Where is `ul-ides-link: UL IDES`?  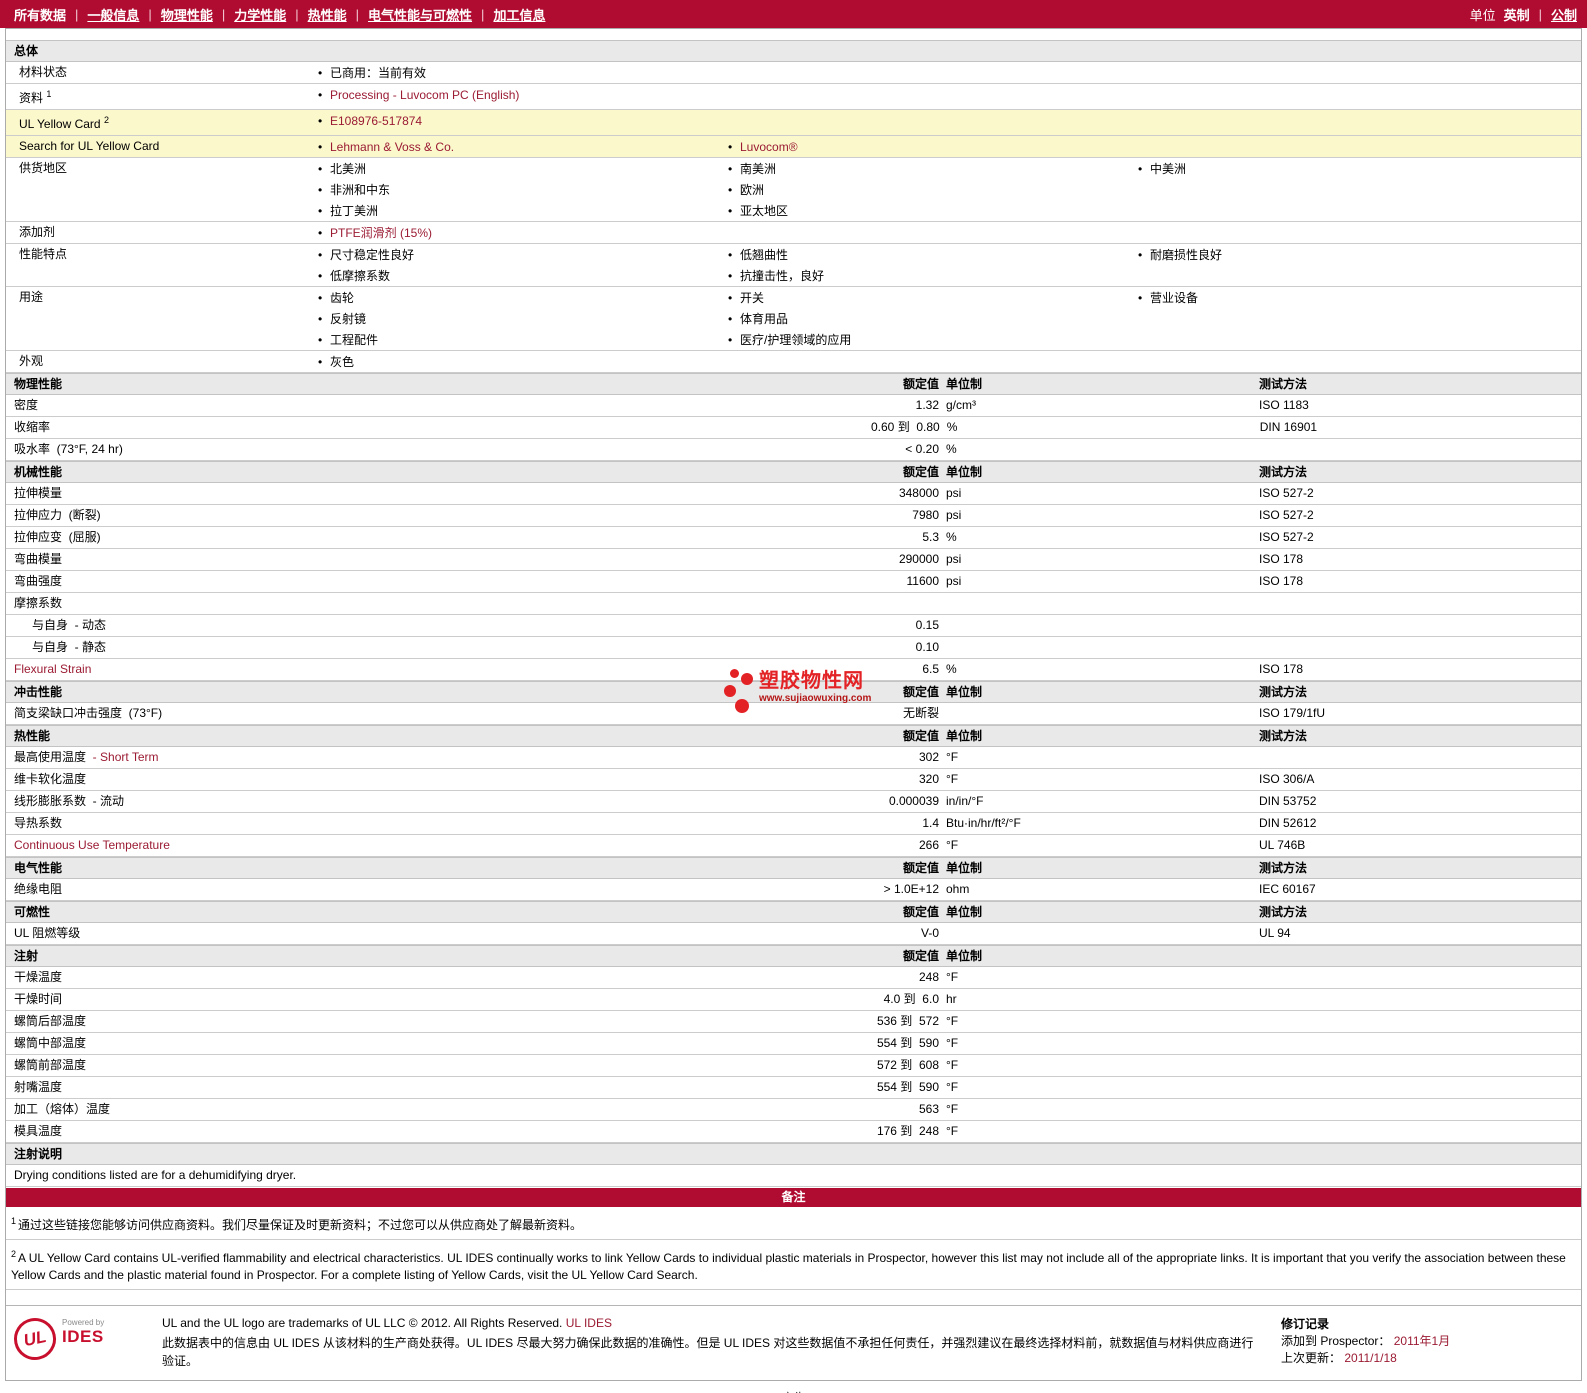 ul-ides-link: UL IDES is located at coordinates (589, 1323).